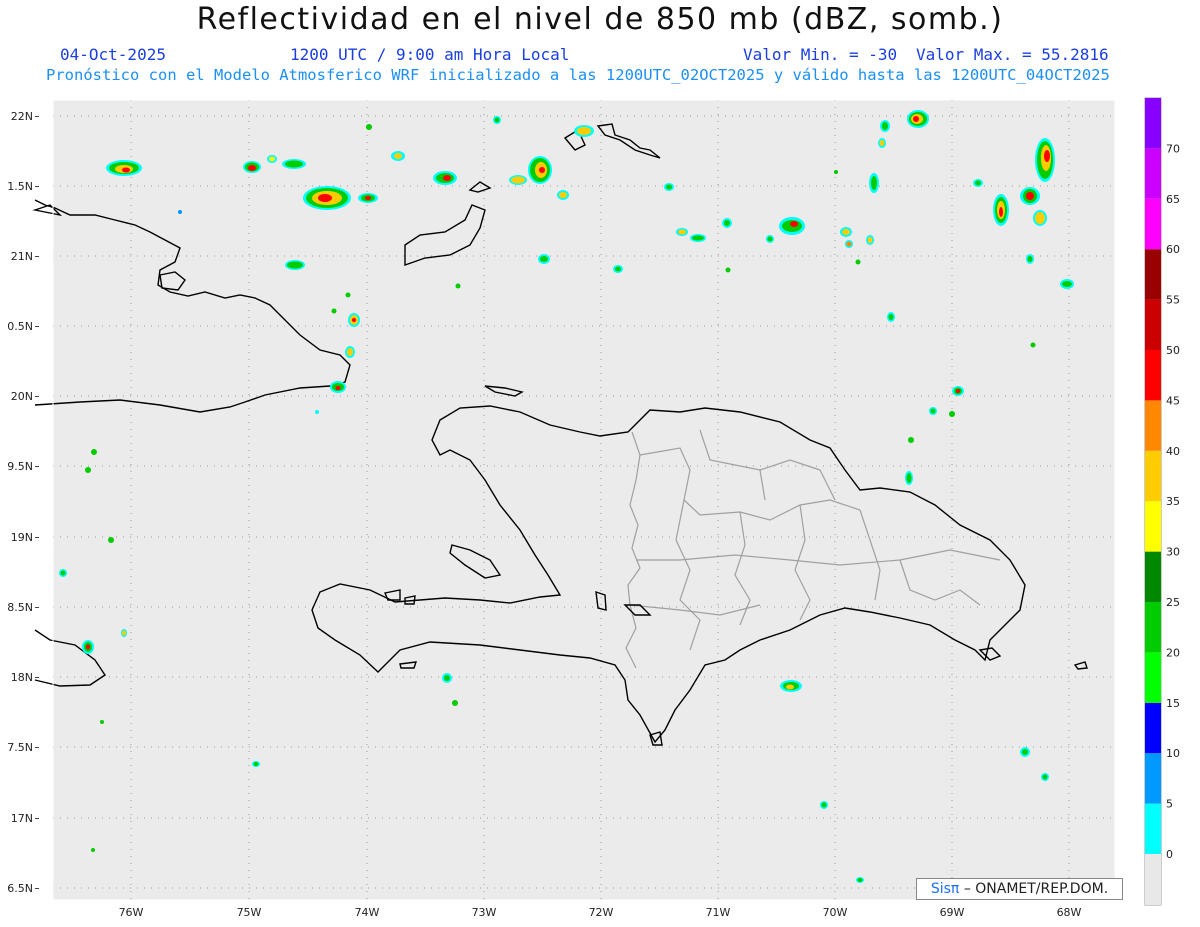 The height and width of the screenshot is (927, 1200). What do you see at coordinates (1036, 889) in the screenshot?
I see `credit-text: – ONAMET/REP.DOM.` at bounding box center [1036, 889].